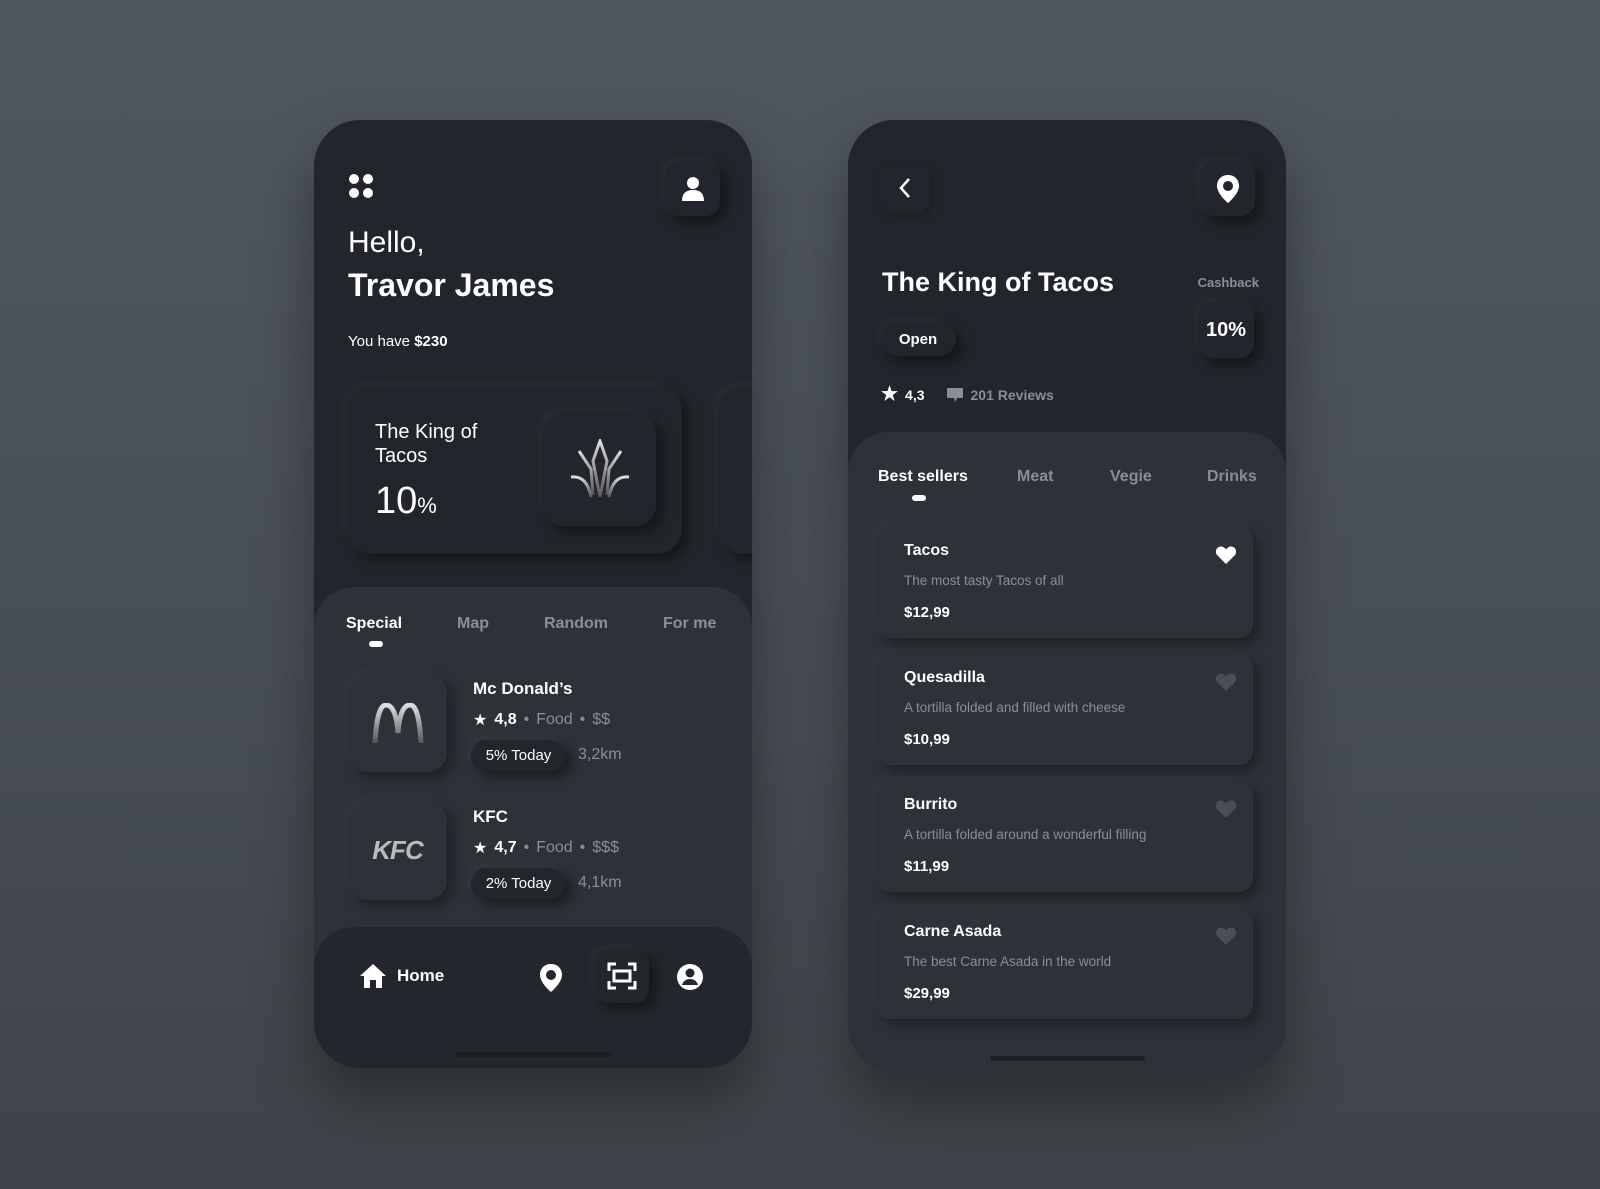  Describe the element at coordinates (927, 739) in the screenshot. I see `item-price: $10,99` at that location.